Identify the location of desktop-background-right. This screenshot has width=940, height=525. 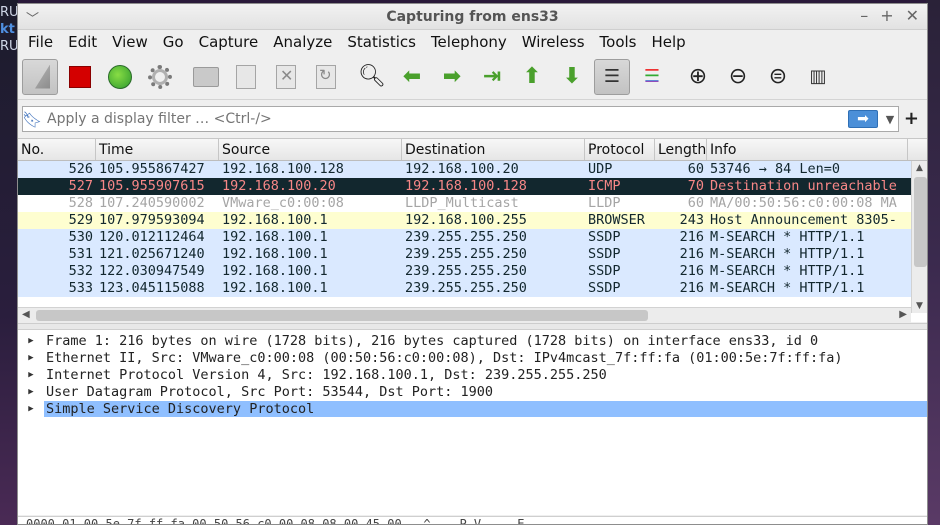
(933, 262).